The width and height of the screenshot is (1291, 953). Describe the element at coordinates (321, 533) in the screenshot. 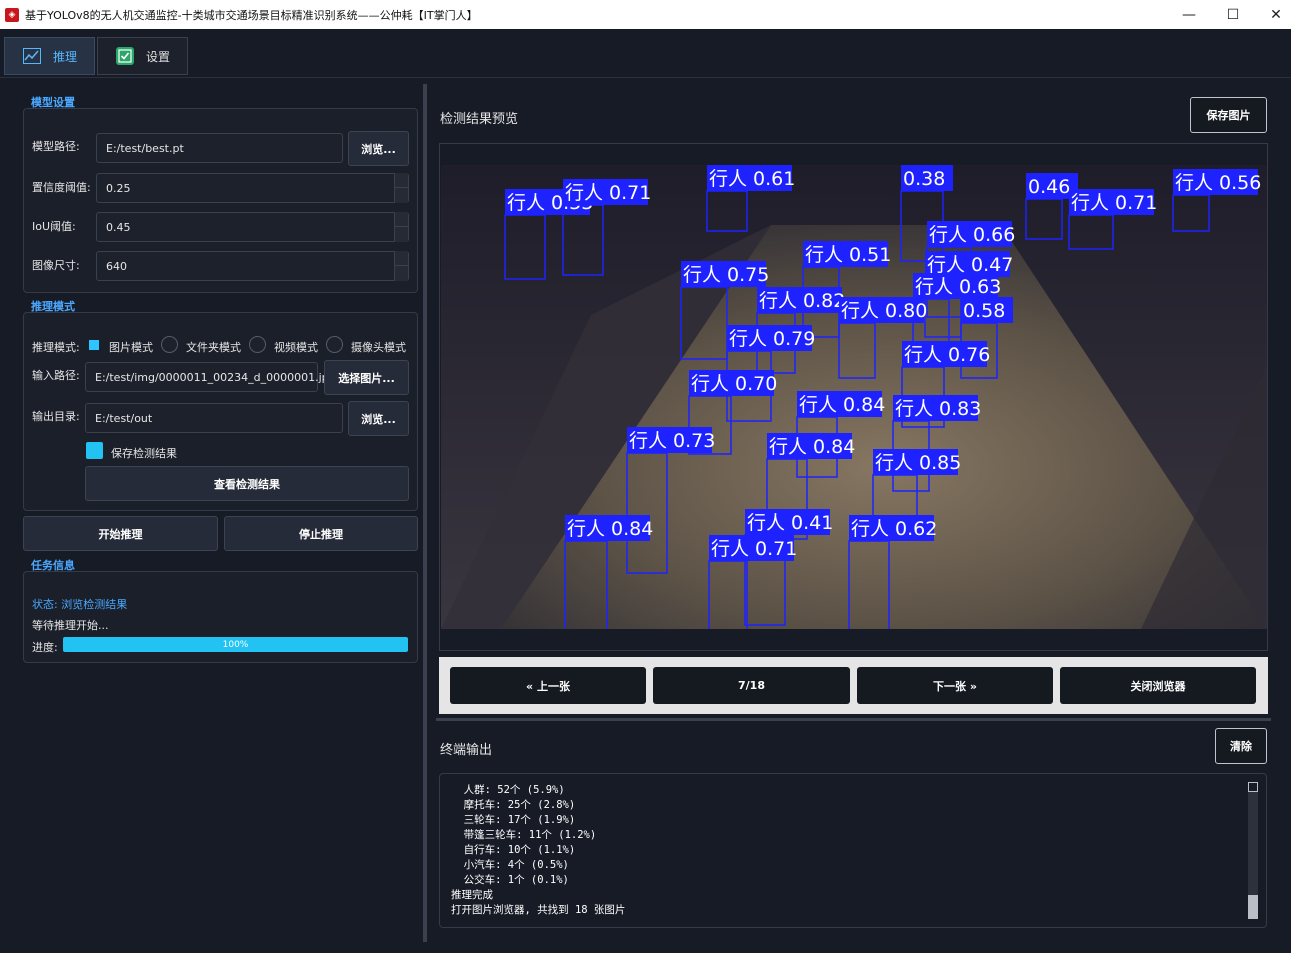

I see `stop-inference-button: 停止推理` at that location.